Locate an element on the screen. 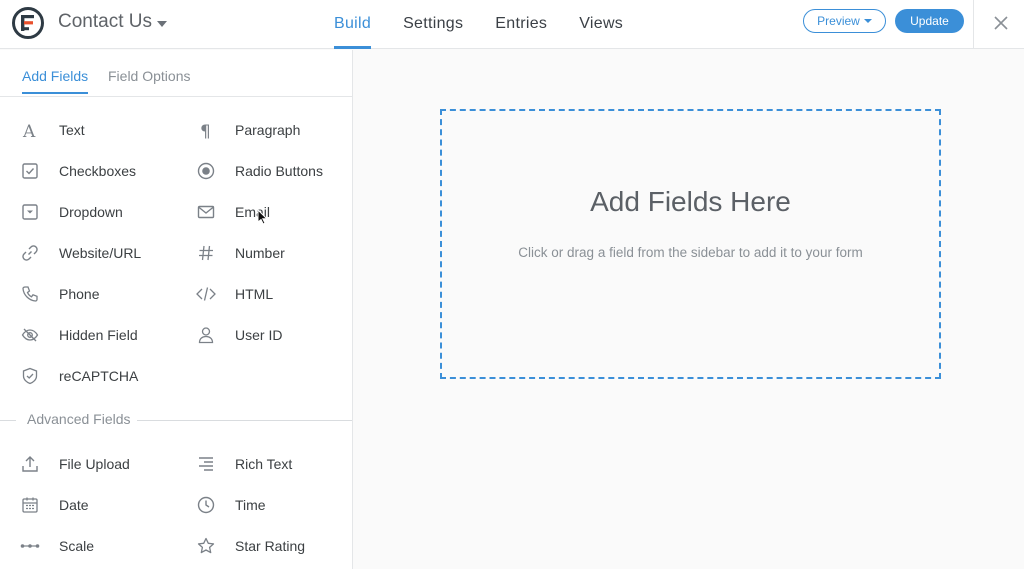 The width and height of the screenshot is (1024, 569). phone-icon is located at coordinates (30, 294).